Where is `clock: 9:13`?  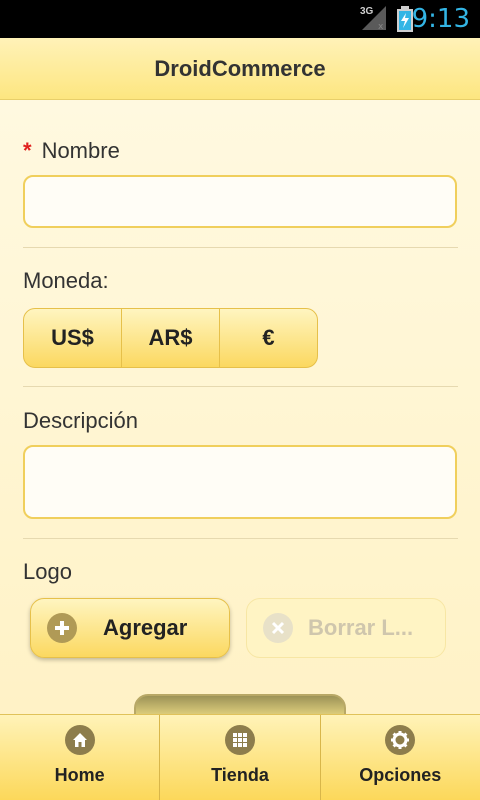
clock: 9:13 is located at coordinates (440, 19).